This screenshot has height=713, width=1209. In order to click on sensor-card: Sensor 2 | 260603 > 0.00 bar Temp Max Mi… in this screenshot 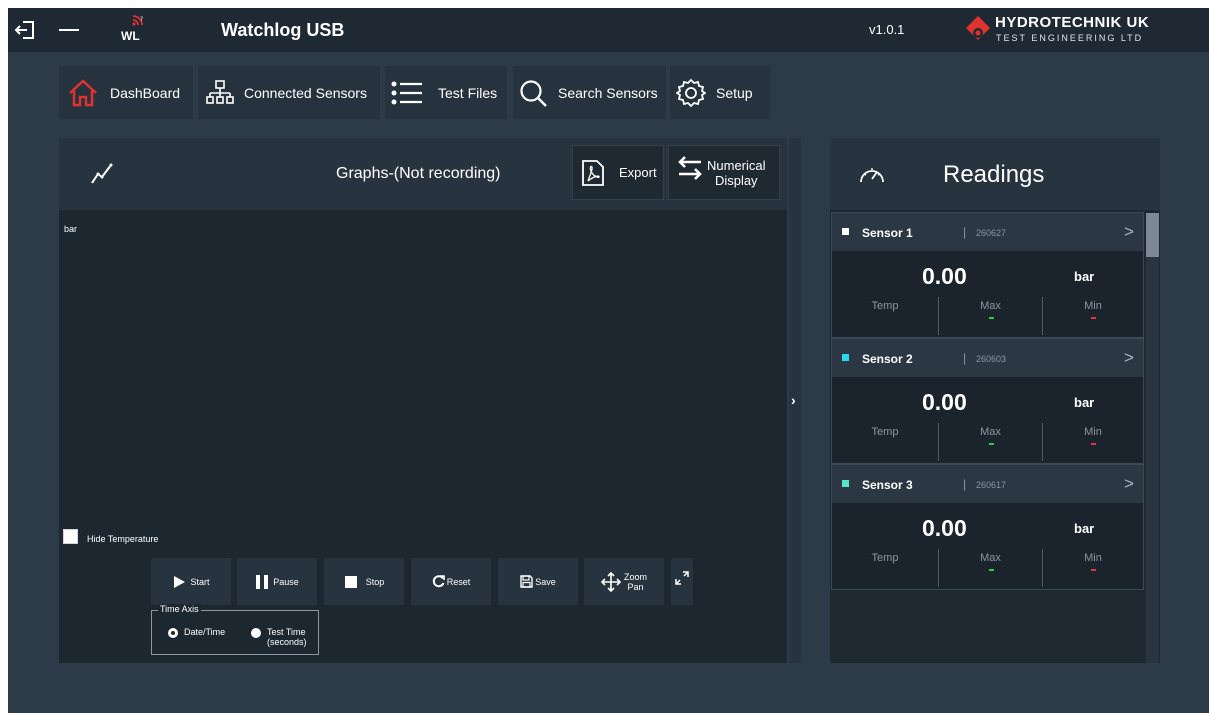, I will do `click(987, 401)`.